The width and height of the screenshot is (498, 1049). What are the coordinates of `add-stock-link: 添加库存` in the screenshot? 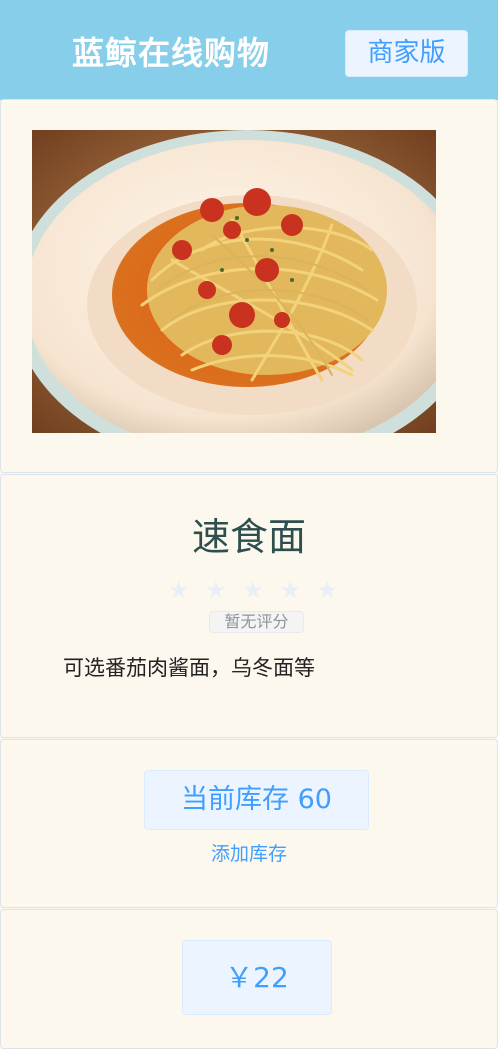 It's located at (249, 854).